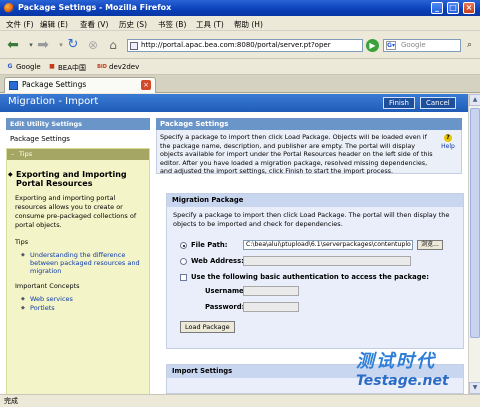 The image size is (480, 407). Describe the element at coordinates (309, 124) in the screenshot. I see `package-settings-header: Package Settings` at that location.